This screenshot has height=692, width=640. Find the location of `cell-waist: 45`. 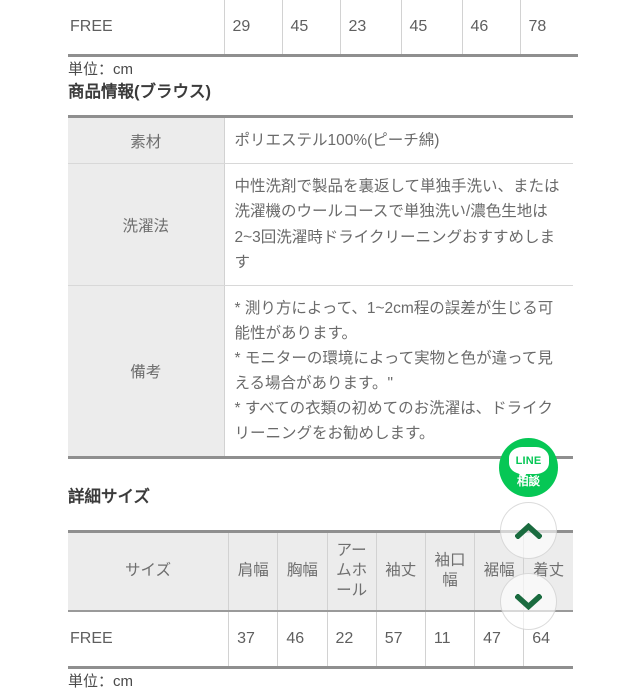

cell-waist: 45 is located at coordinates (432, 28).